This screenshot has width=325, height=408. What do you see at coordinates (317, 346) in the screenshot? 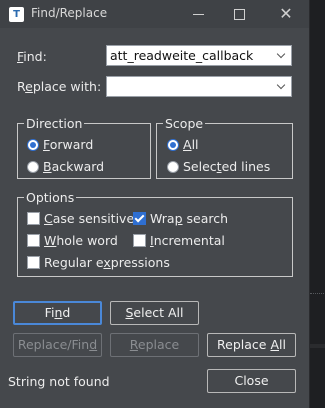
I see `background-edge` at bounding box center [317, 346].